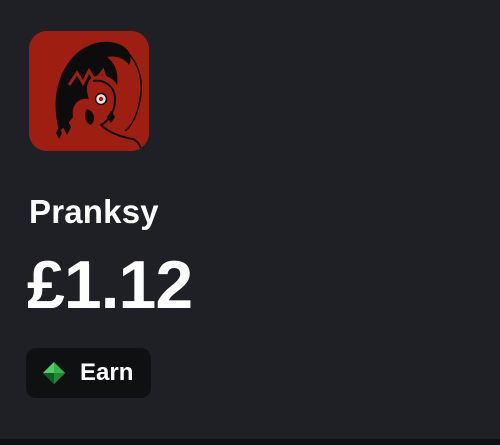 The image size is (500, 445). I want to click on bottom-divider, so click(250, 442).